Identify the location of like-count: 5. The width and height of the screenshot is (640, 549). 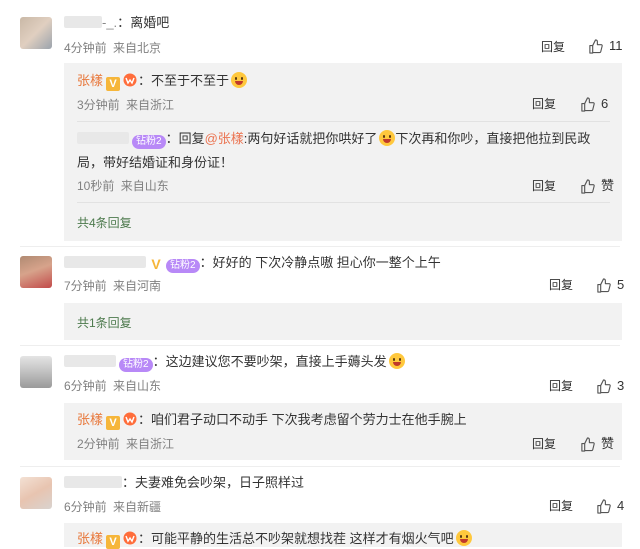
(621, 284).